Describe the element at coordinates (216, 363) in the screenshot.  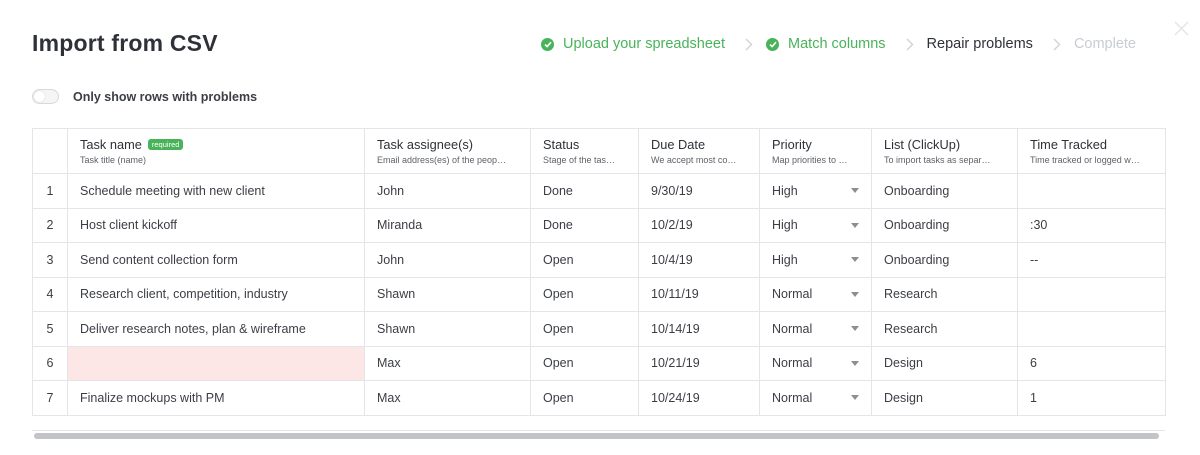
I see `task-name-cell` at that location.